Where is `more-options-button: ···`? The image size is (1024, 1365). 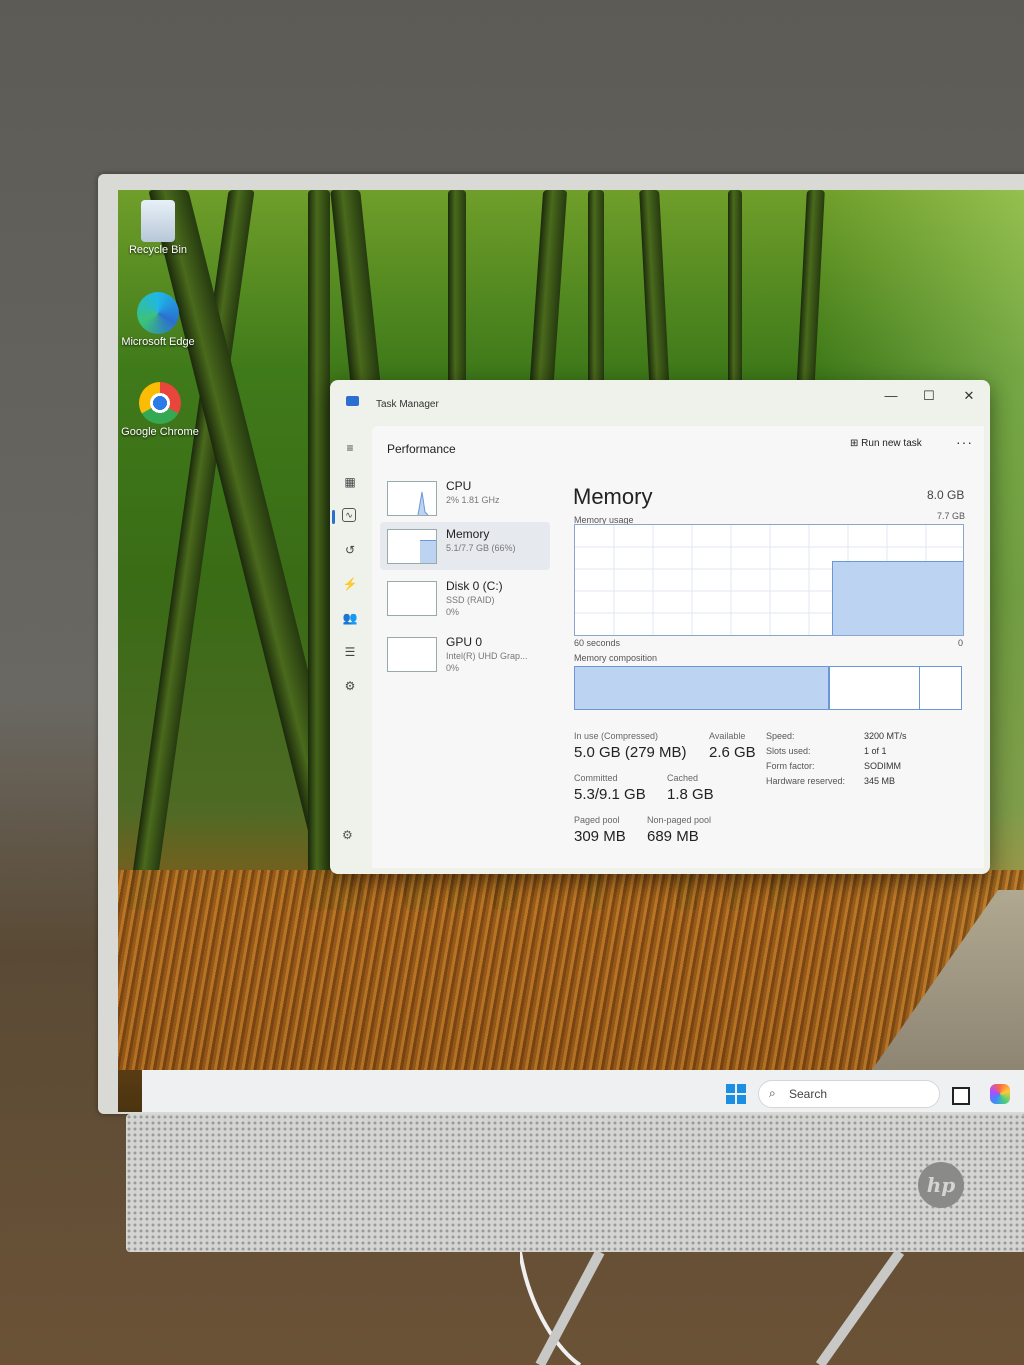
more-options-button: ··· is located at coordinates (964, 442).